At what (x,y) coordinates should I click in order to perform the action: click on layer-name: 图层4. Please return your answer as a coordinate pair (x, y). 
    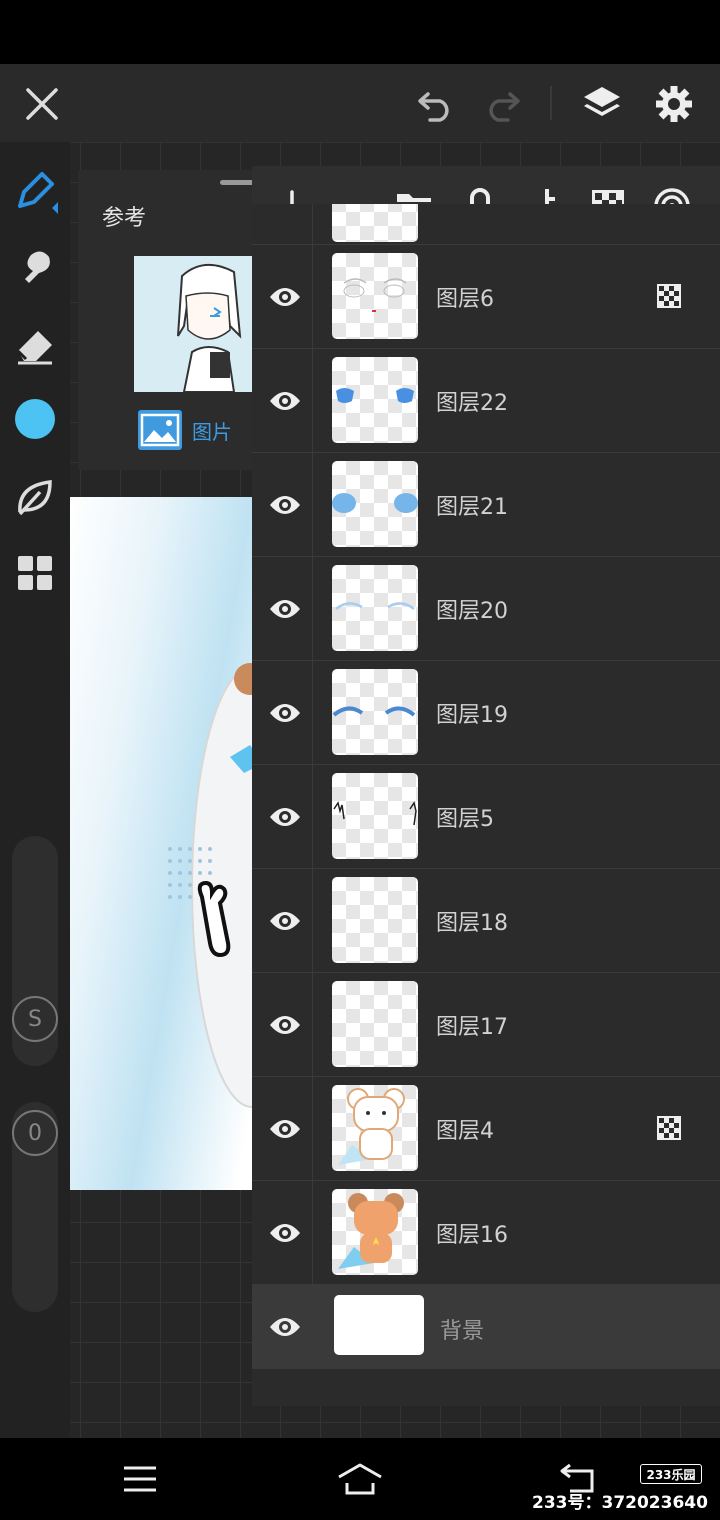
    Looking at the image, I should click on (465, 1131).